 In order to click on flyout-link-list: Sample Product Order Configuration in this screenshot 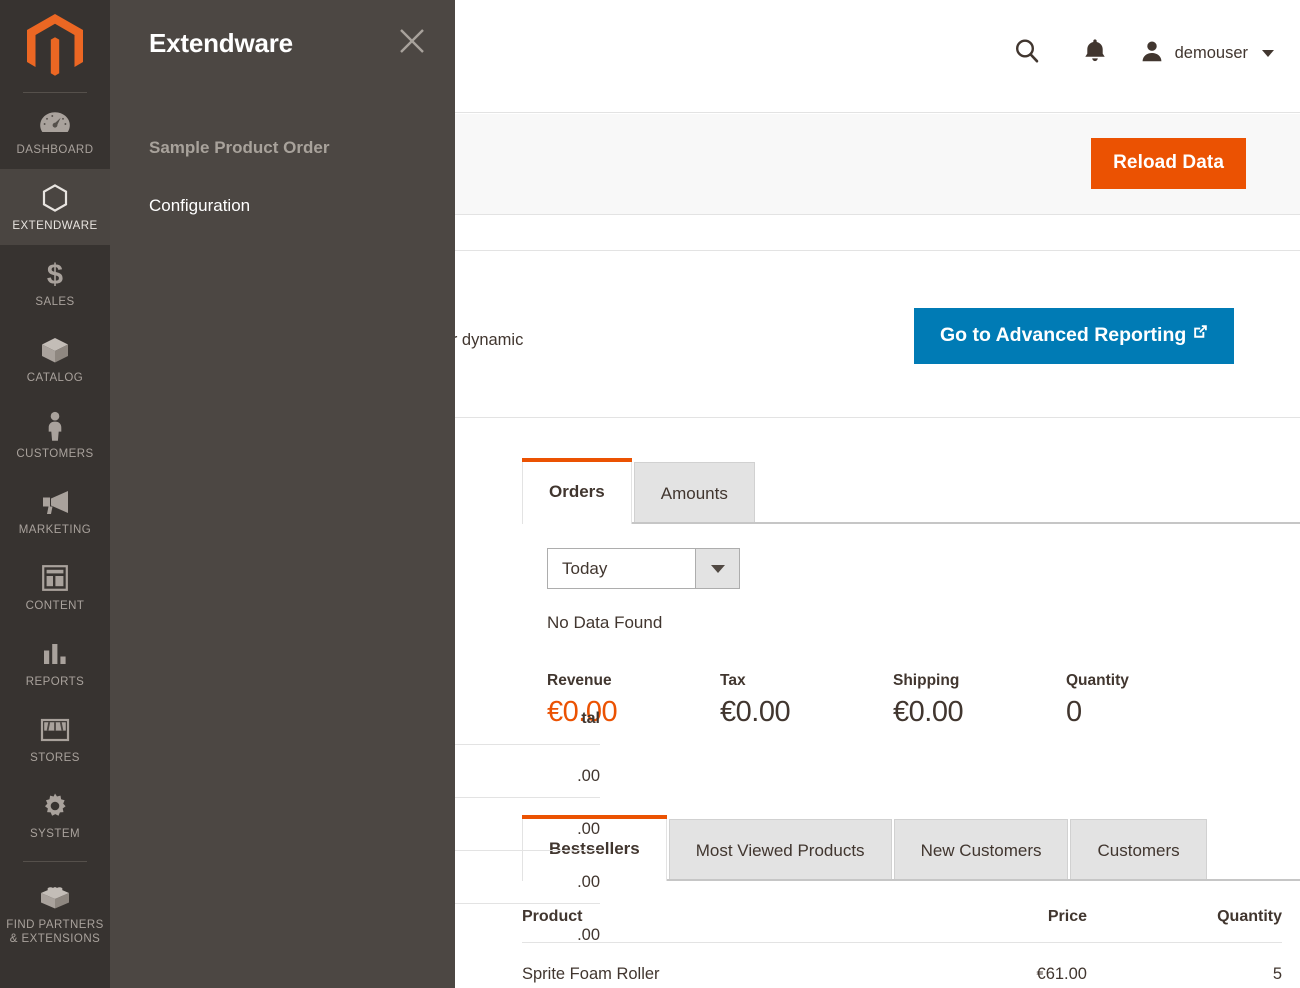, I will do `click(289, 188)`.